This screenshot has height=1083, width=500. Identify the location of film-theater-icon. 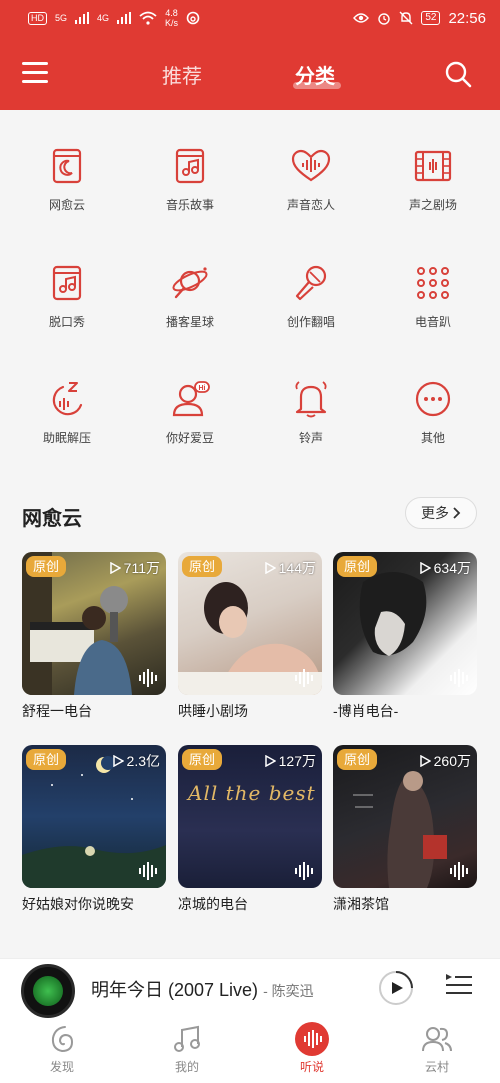
(433, 166).